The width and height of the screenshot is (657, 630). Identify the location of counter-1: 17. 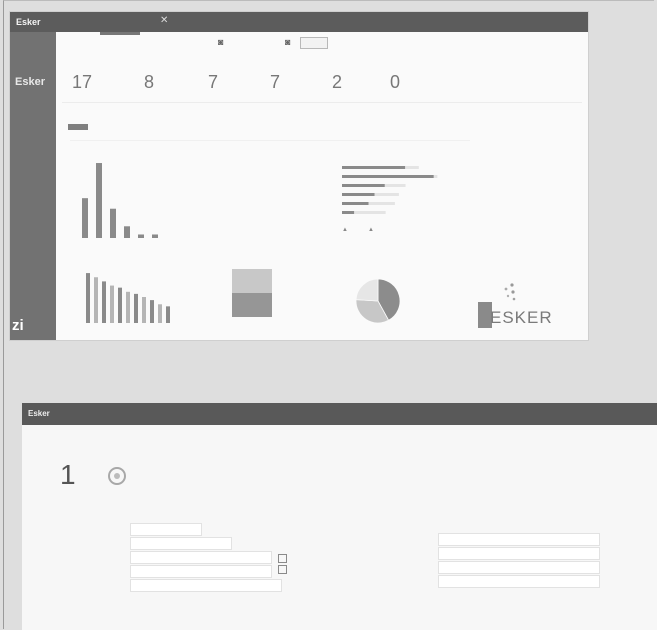
(82, 82).